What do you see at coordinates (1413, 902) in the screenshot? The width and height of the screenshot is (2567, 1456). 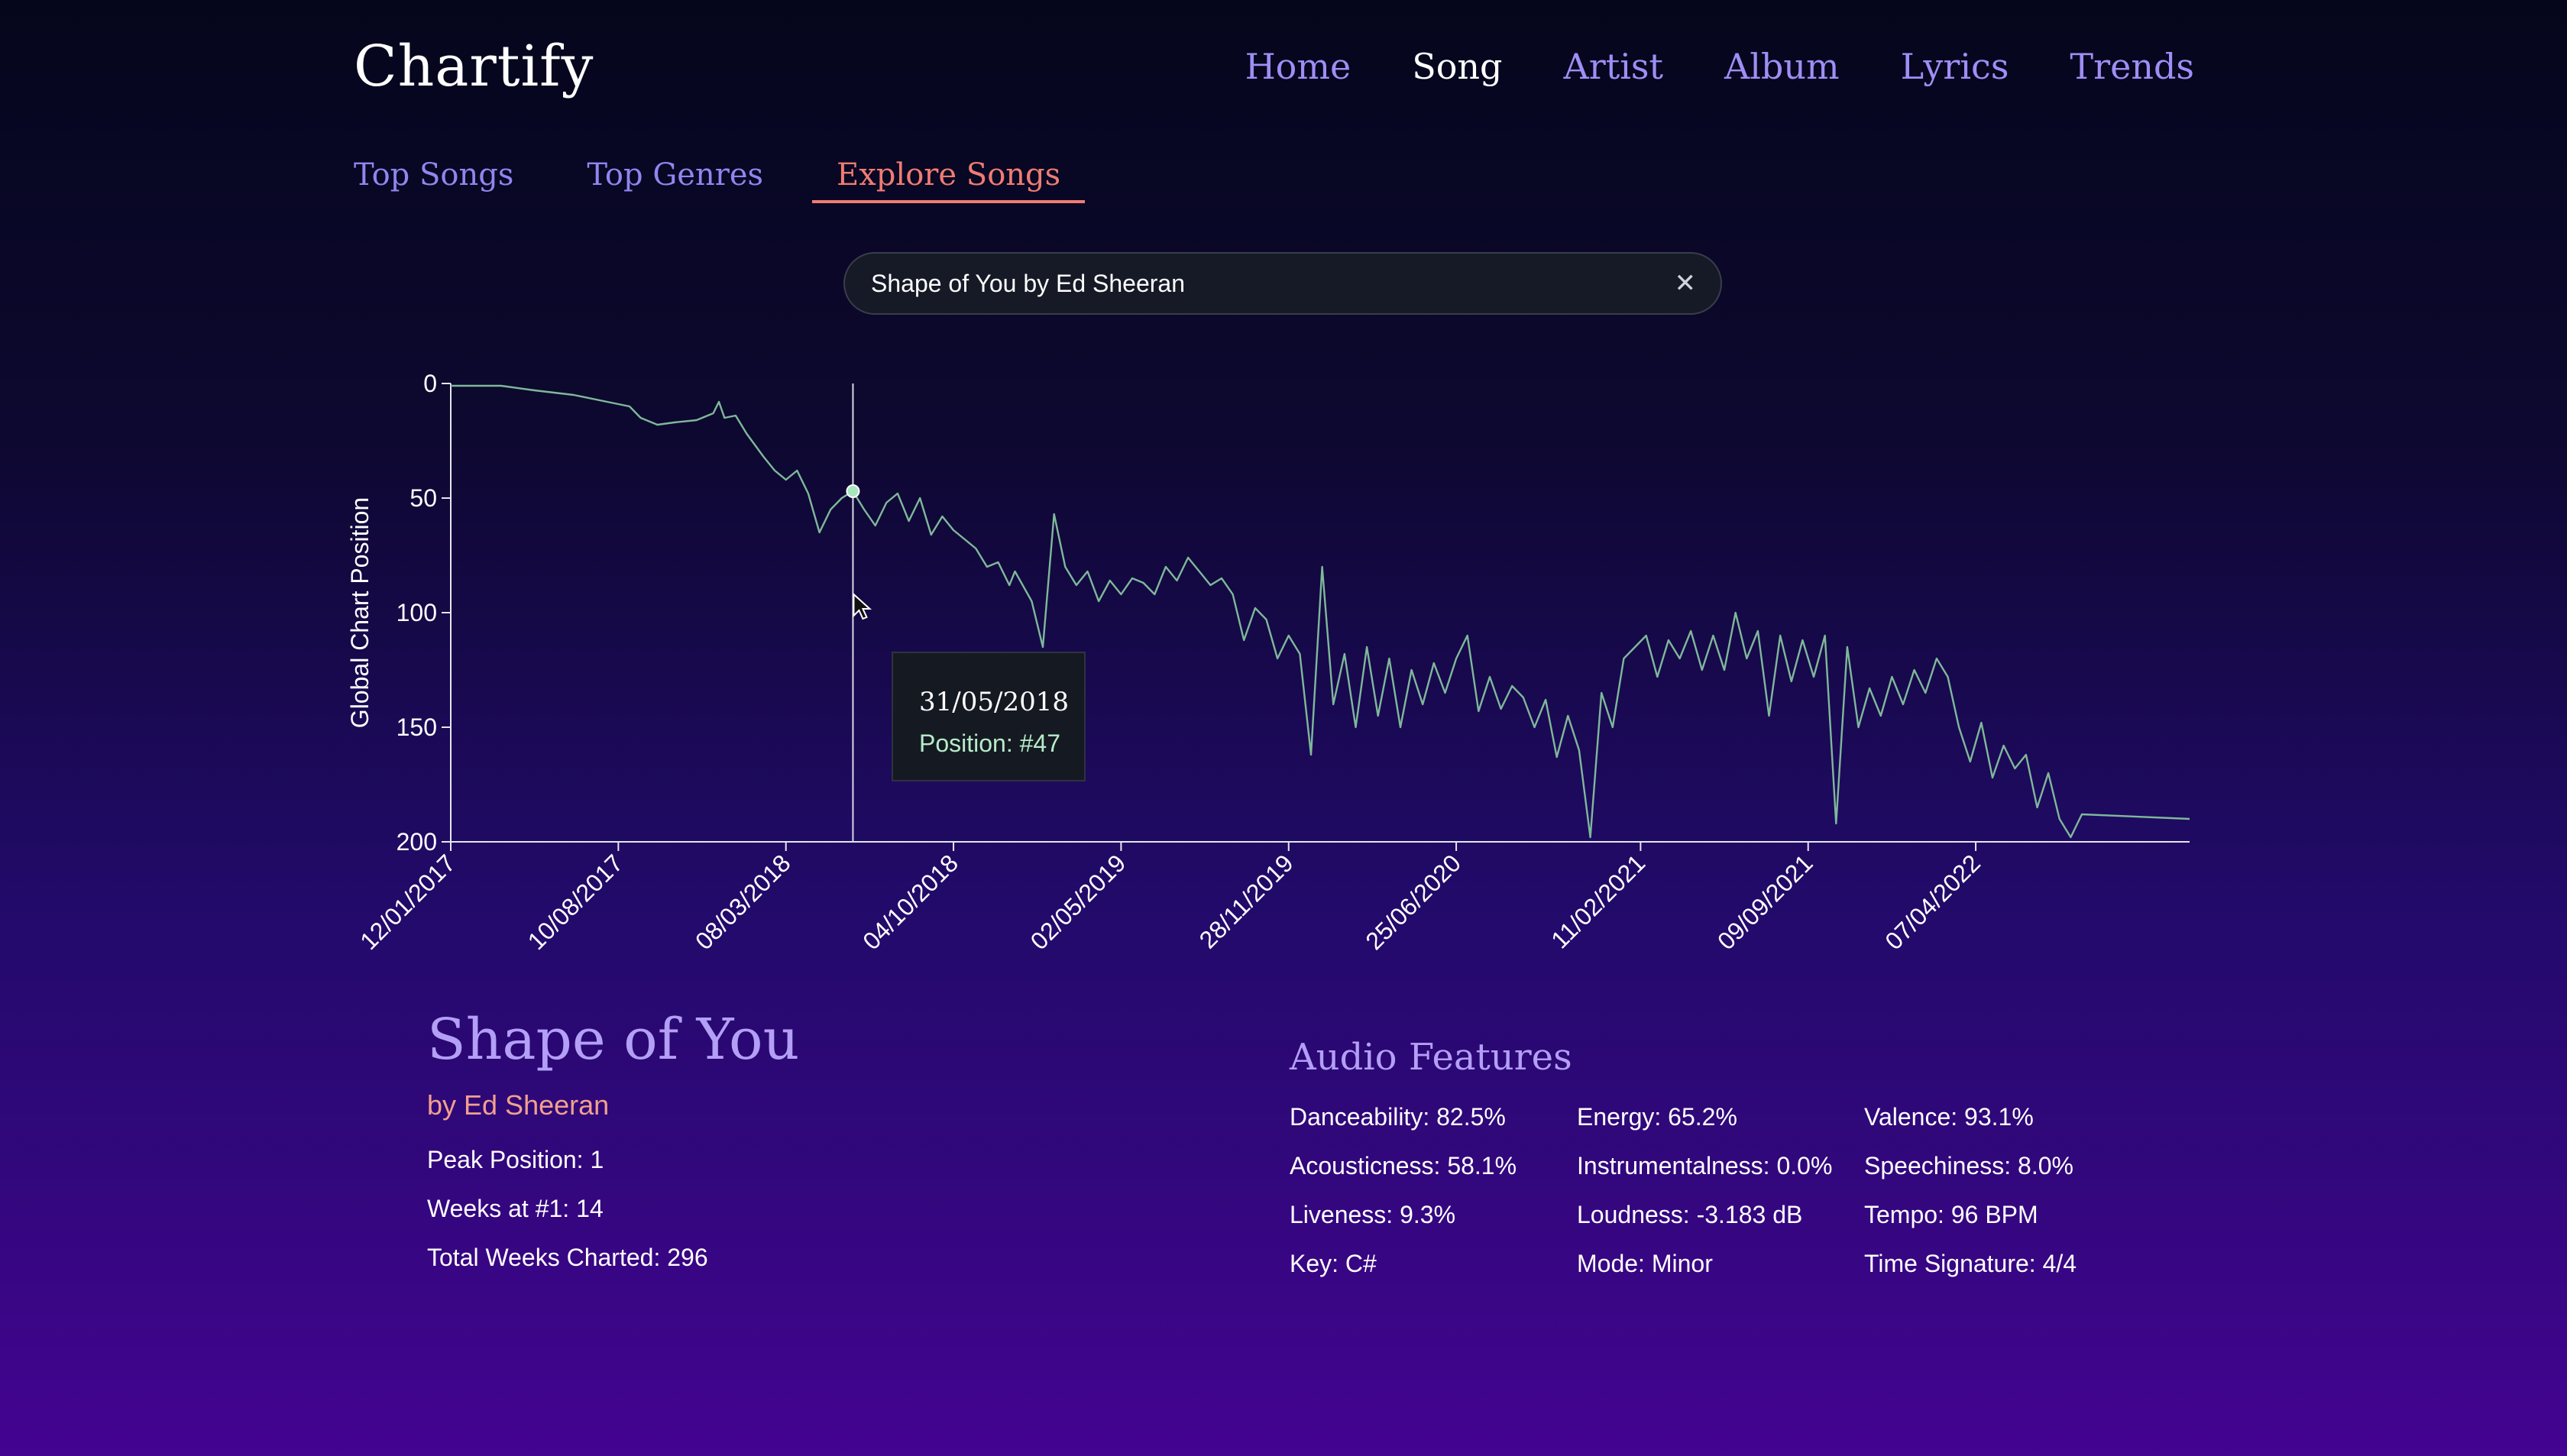 I see `x-tick-label: 25/06/2020` at bounding box center [1413, 902].